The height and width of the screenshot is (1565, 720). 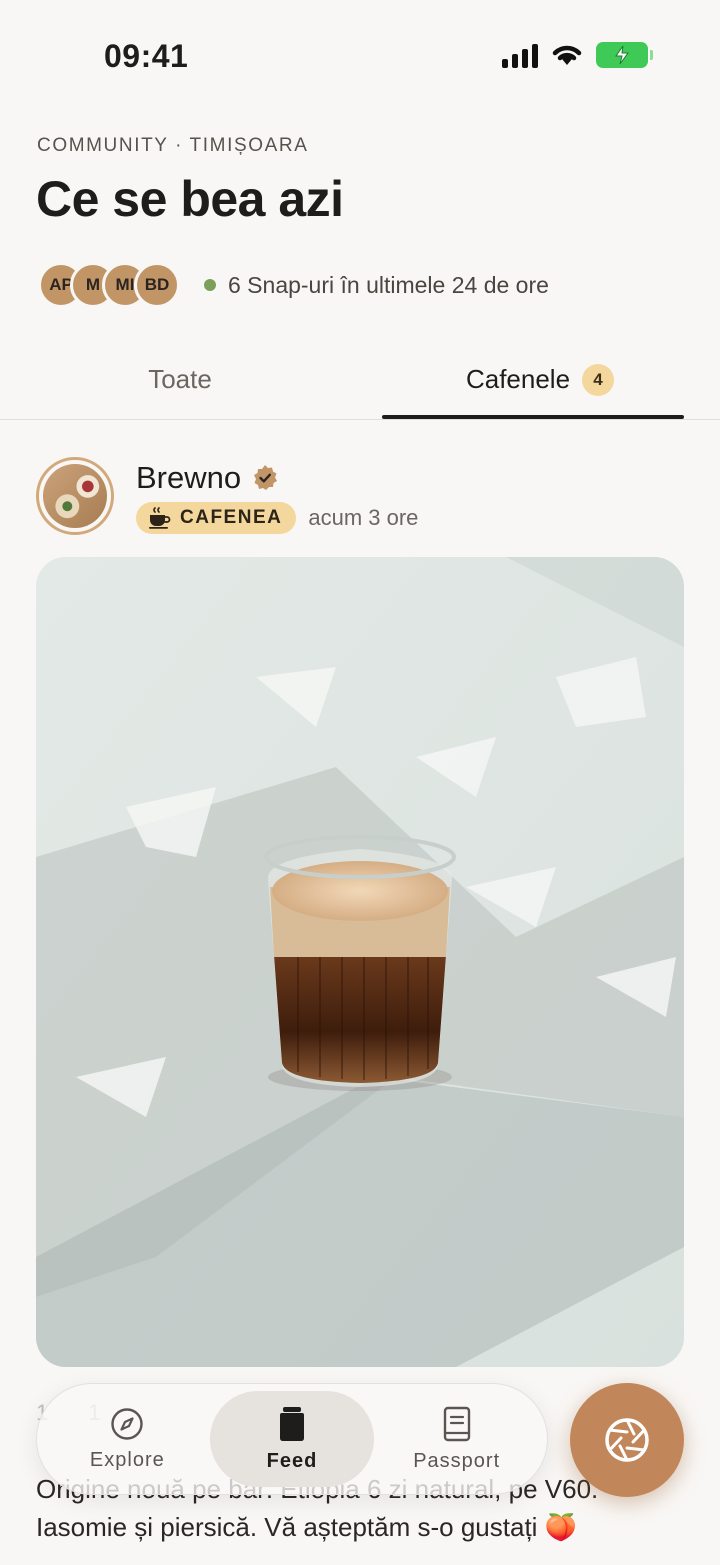 I want to click on tab-cafenele: Cafenele 4, so click(x=540, y=379).